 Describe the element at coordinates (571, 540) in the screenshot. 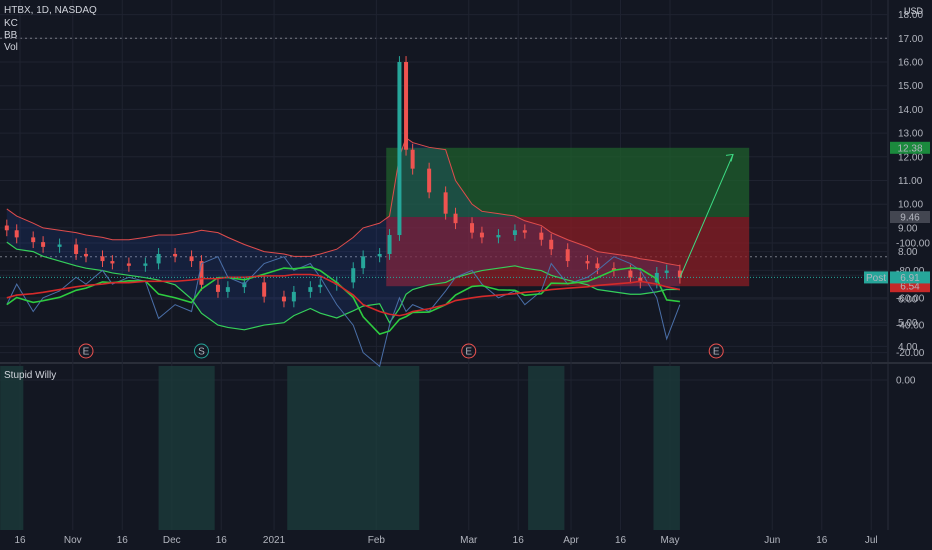

I see `time-tick-label: Apr` at that location.